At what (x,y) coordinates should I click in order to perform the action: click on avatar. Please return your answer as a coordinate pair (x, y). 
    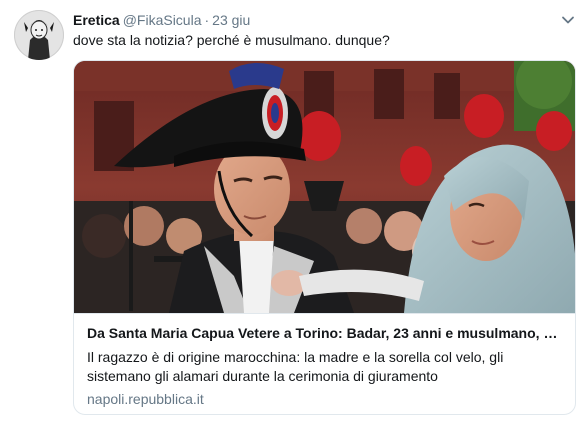
    Looking at the image, I should click on (39, 35).